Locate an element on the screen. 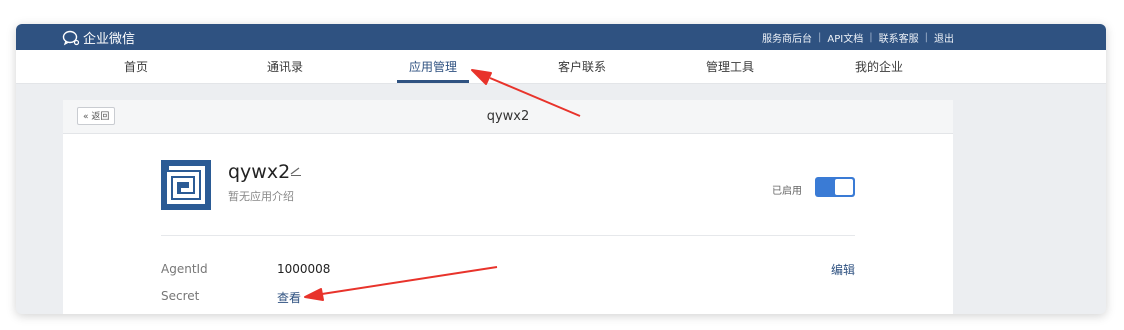  main-nav: 首页 通讯录 应用管理 客户联系 管理工具 我的企业 is located at coordinates (561, 67).